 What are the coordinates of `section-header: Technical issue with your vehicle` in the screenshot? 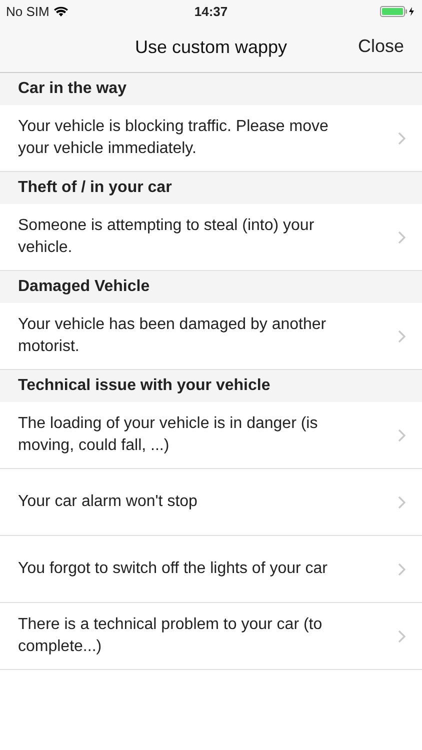 It's located at (211, 386).